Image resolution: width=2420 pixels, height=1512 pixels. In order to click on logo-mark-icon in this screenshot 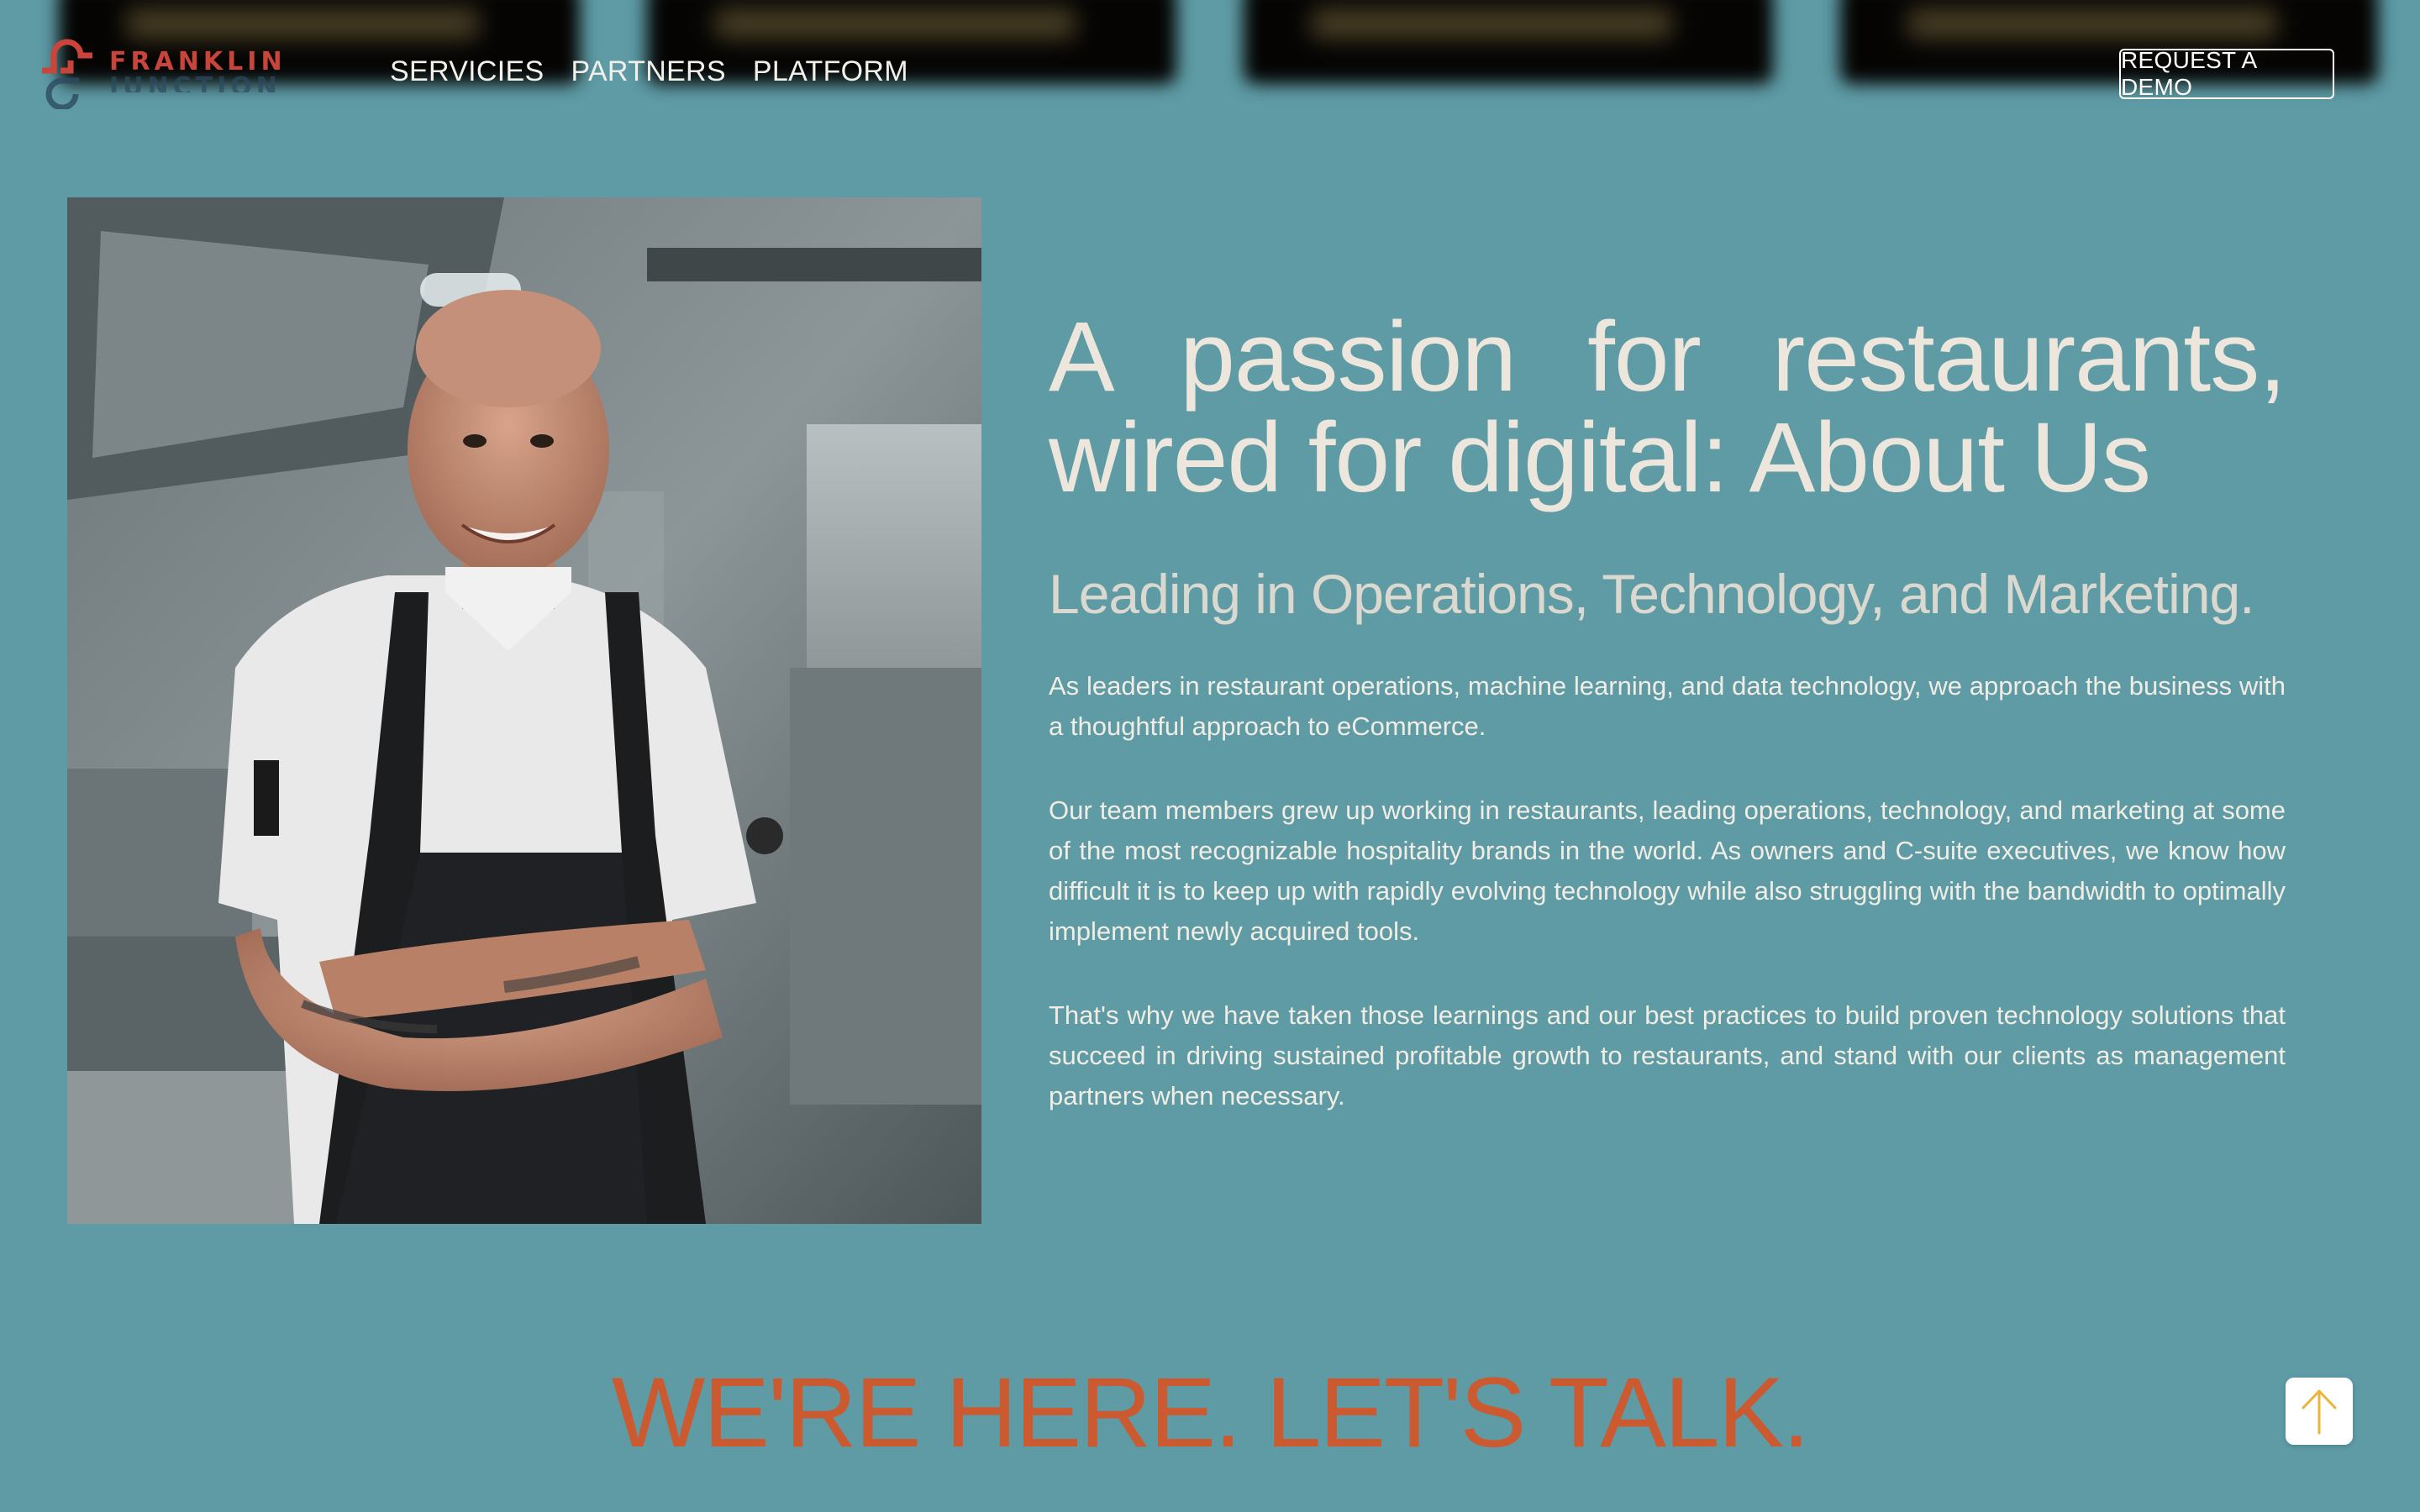, I will do `click(67, 74)`.